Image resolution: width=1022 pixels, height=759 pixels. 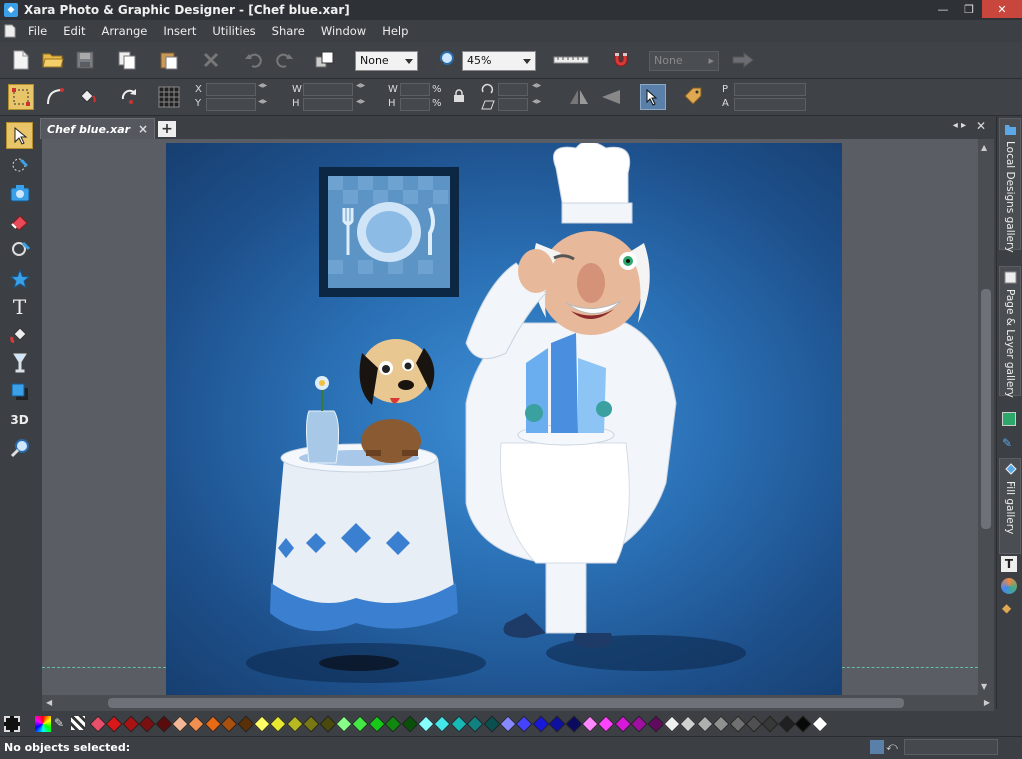 I want to click on bitmap-gallery-icon, so click(x=1009, y=419).